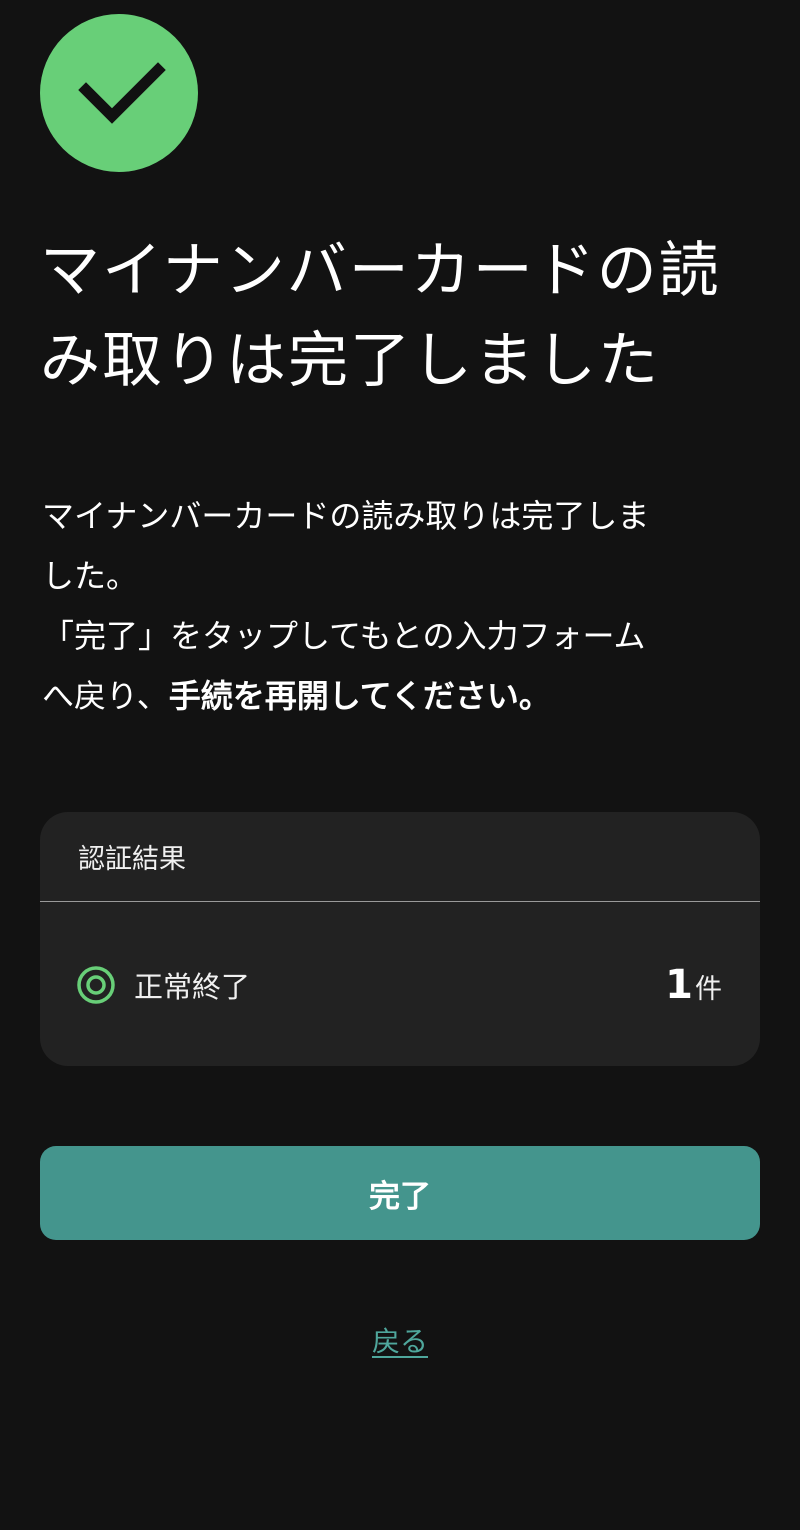 The width and height of the screenshot is (800, 1530). What do you see at coordinates (192, 986) in the screenshot?
I see `result-status-label: 正常終了` at bounding box center [192, 986].